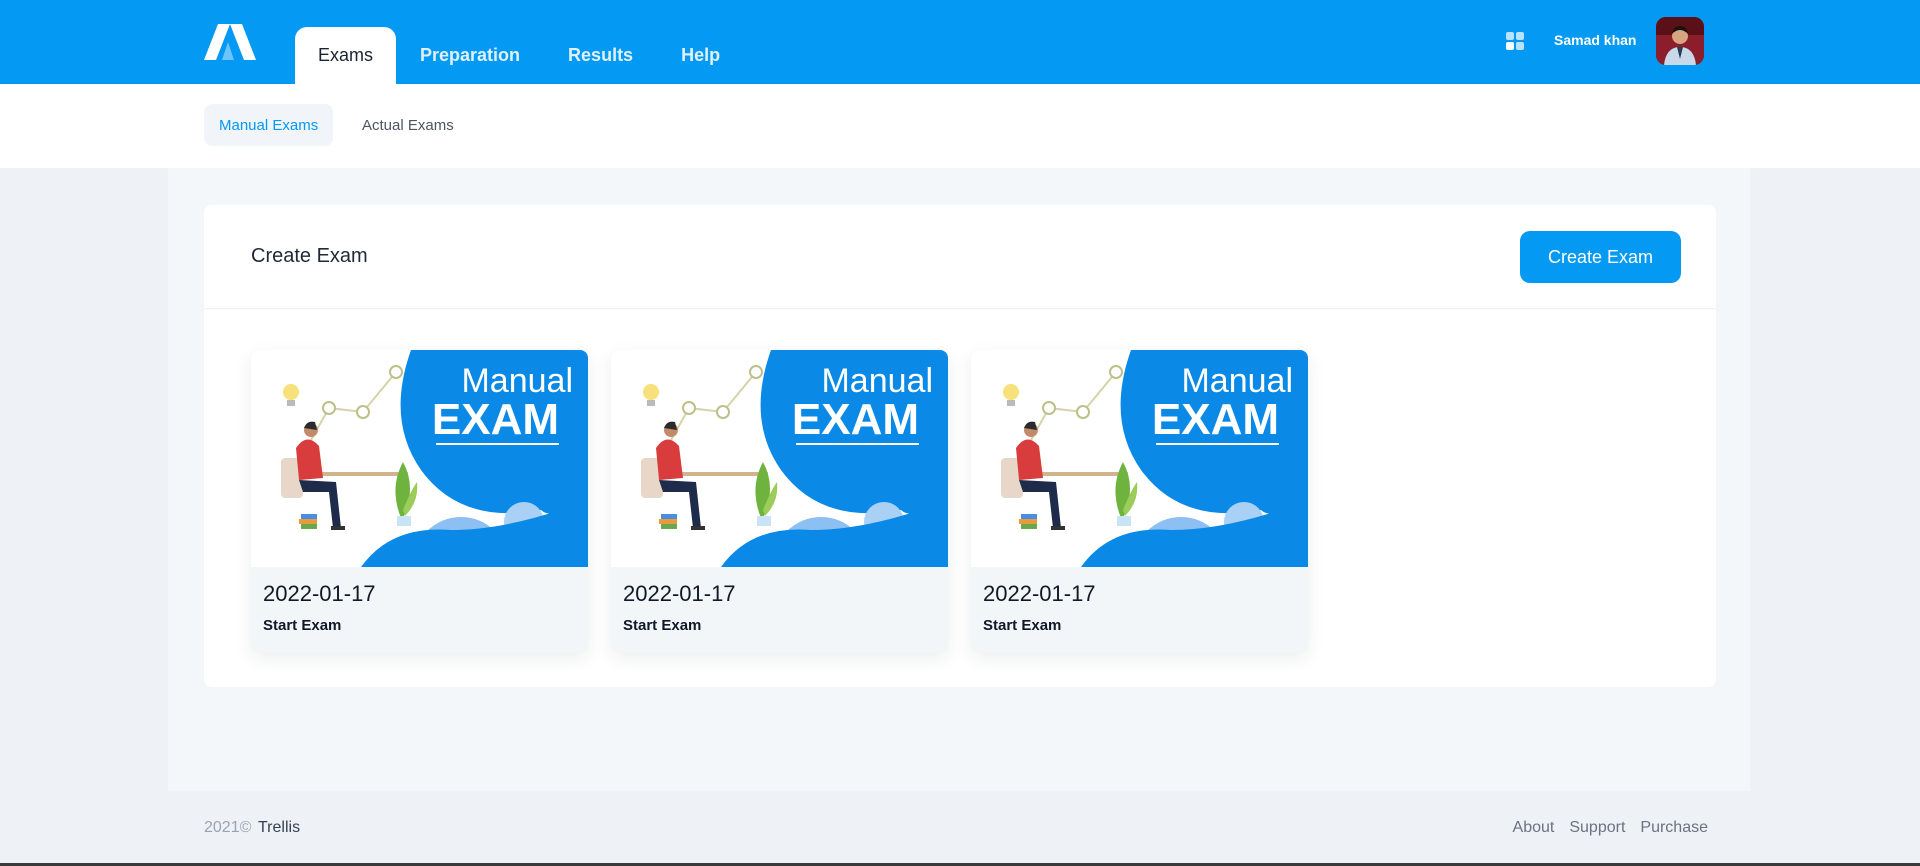 The image size is (1920, 866). What do you see at coordinates (230, 42) in the screenshot?
I see `brand-logo-icon` at bounding box center [230, 42].